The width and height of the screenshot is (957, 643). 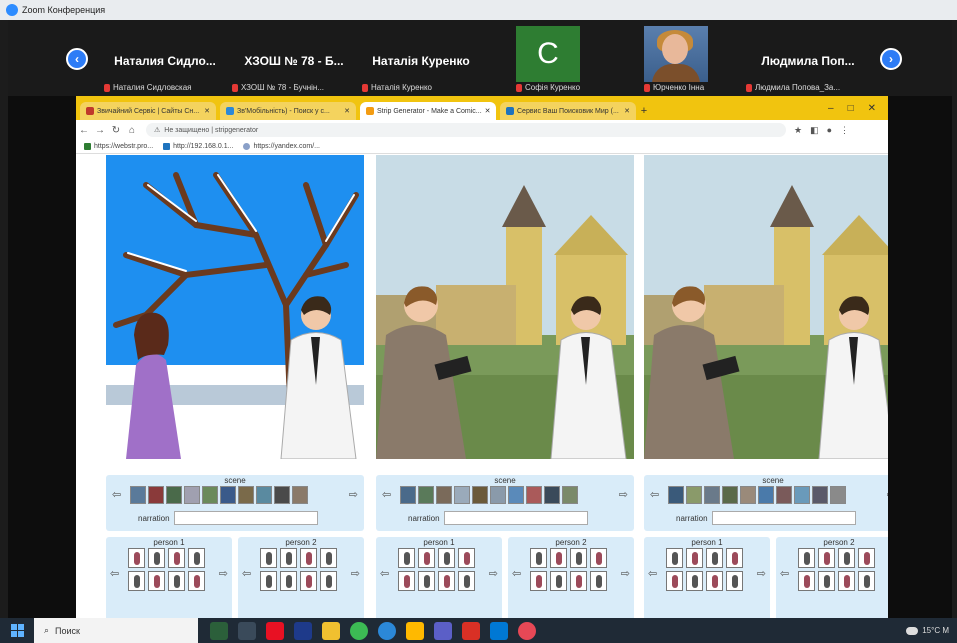 What do you see at coordinates (844, 130) in the screenshot?
I see `menu-icon: ⋮` at bounding box center [844, 130].